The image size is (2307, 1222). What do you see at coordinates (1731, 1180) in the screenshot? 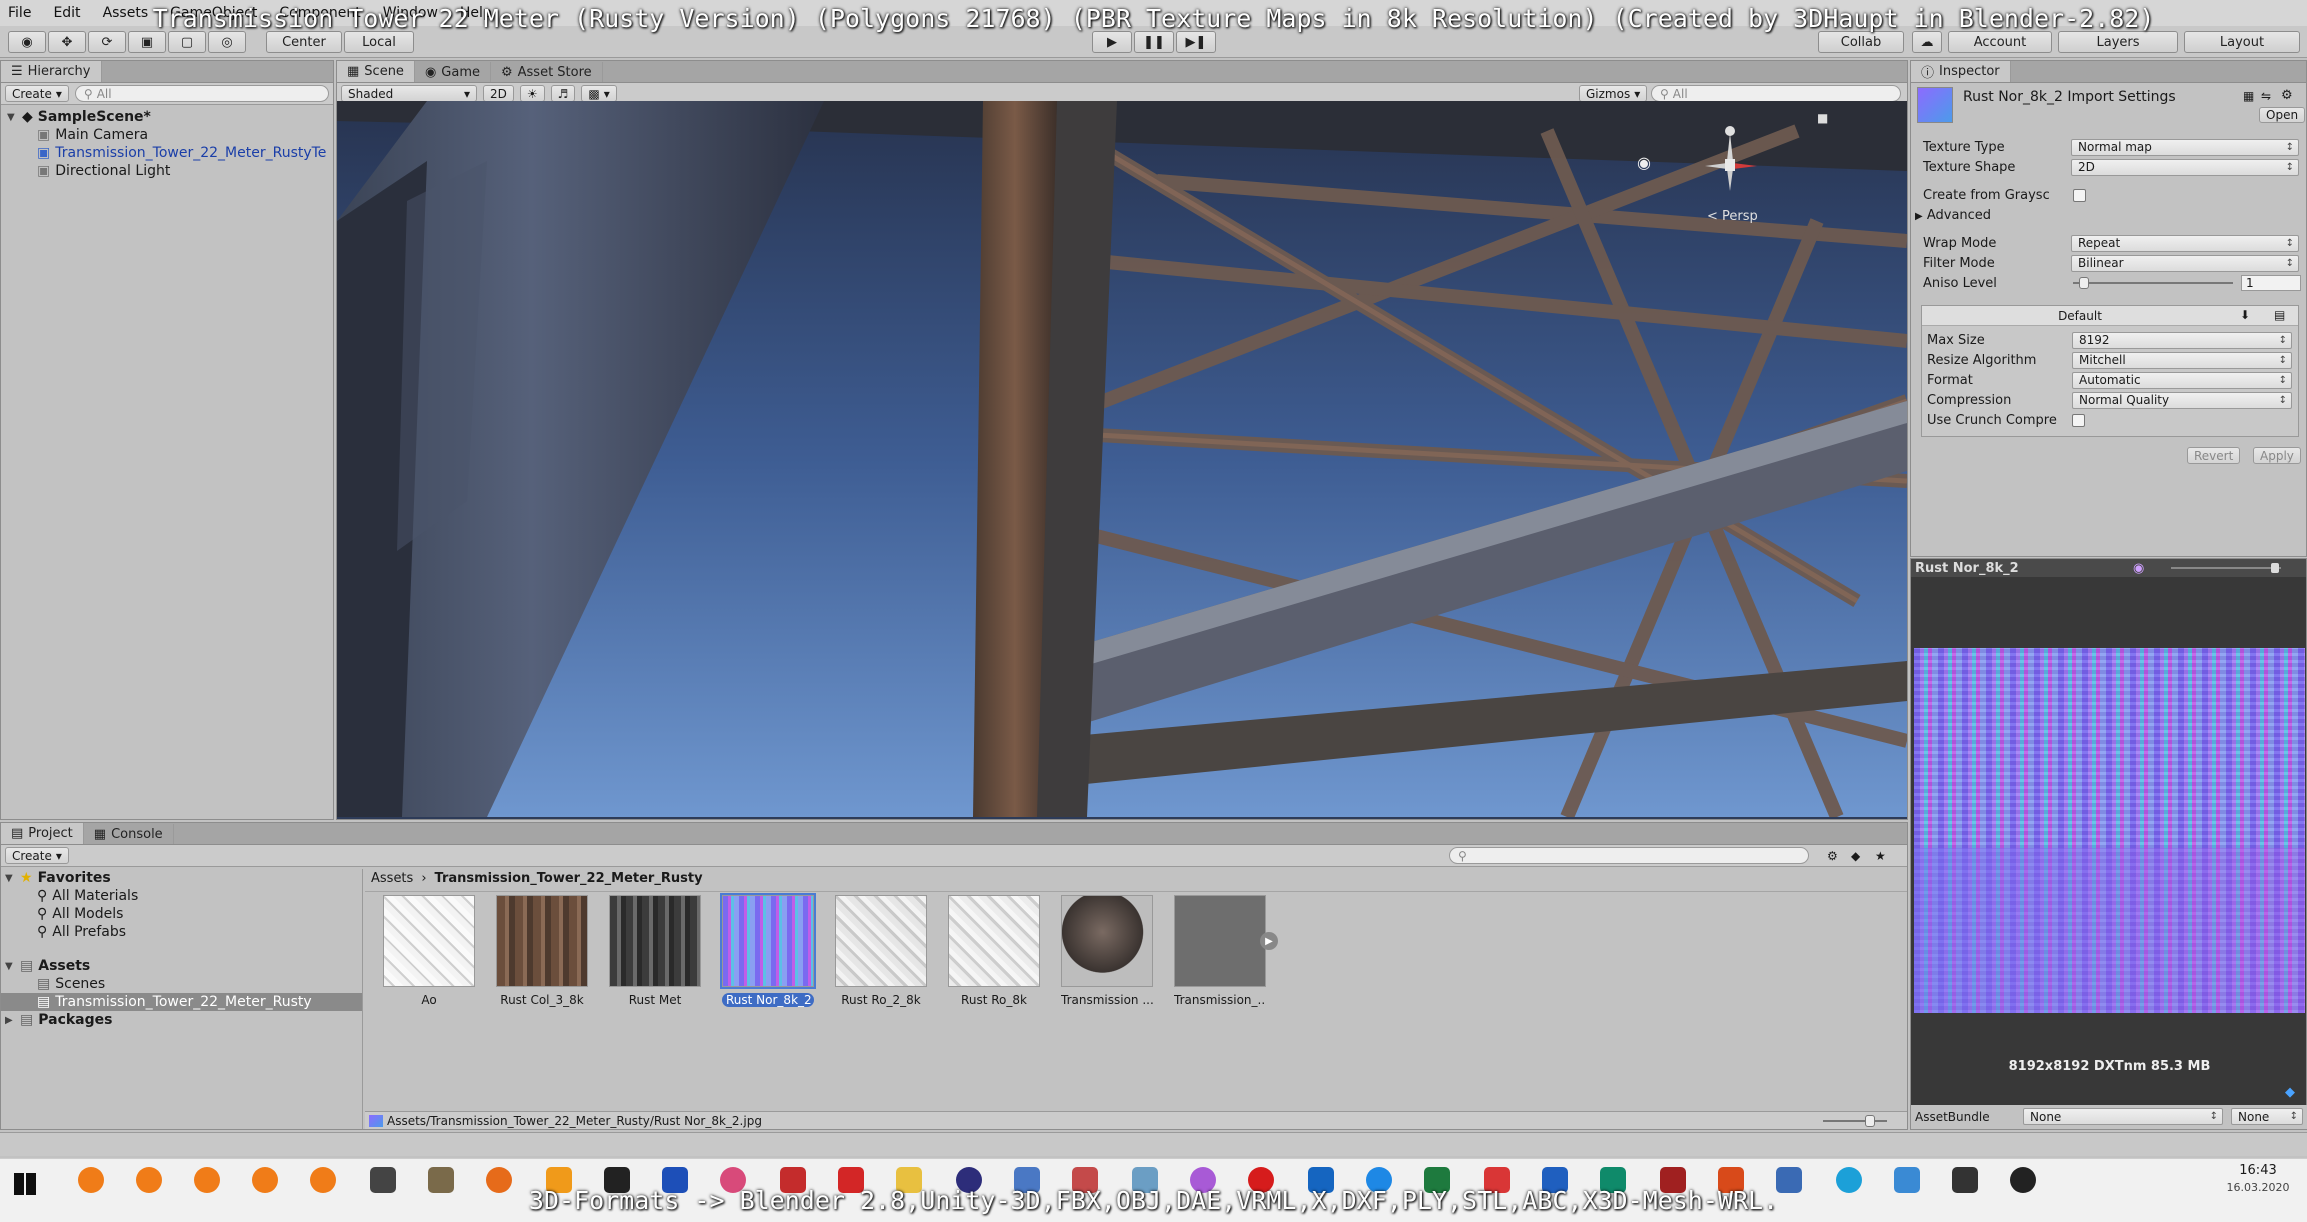
I see `powerpoint-icon` at bounding box center [1731, 1180].